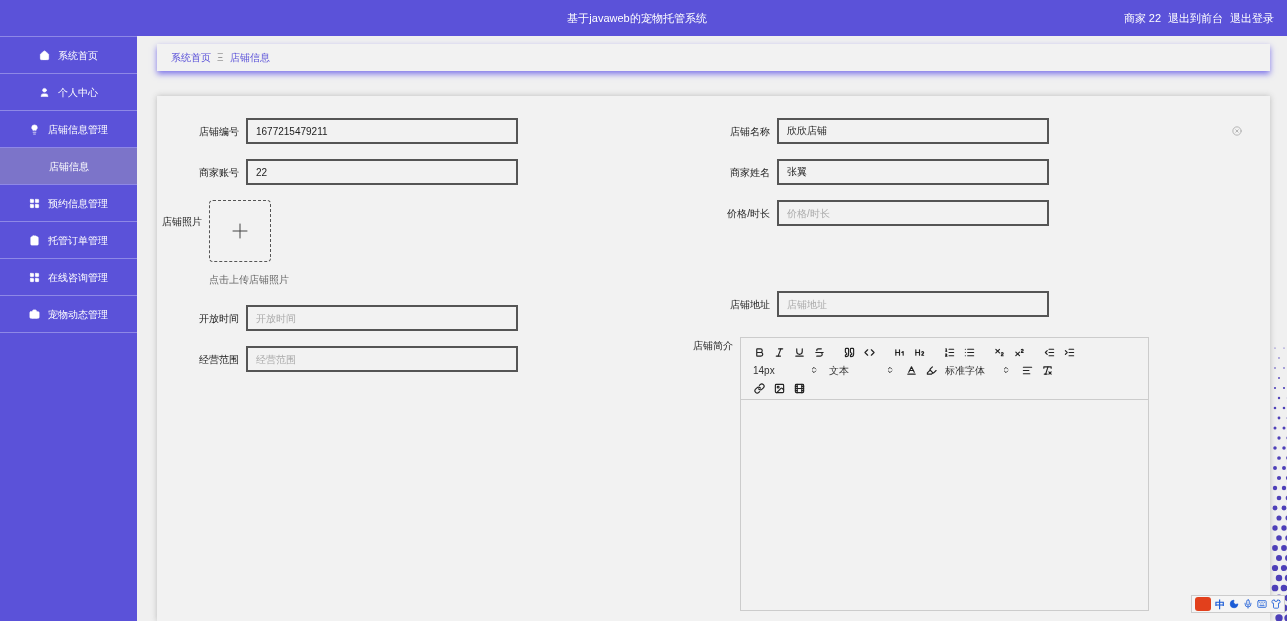 This screenshot has width=1287, height=621. Describe the element at coordinates (68, 166) in the screenshot. I see `sidebar-subitem: 店铺信息` at that location.